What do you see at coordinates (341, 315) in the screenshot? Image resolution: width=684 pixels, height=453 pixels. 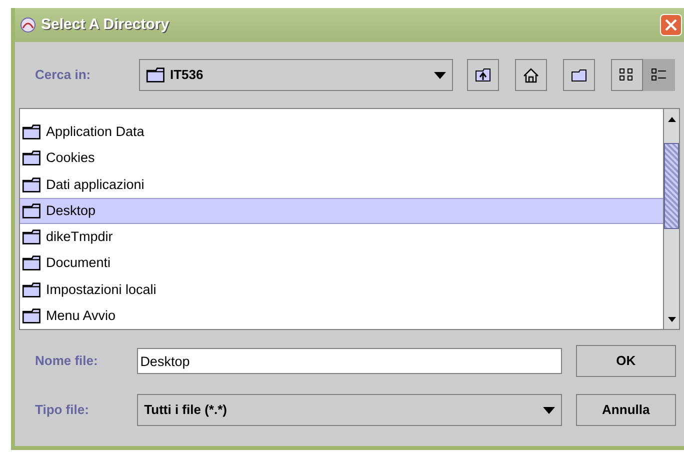 I see `folder-item: Menu Avvio` at bounding box center [341, 315].